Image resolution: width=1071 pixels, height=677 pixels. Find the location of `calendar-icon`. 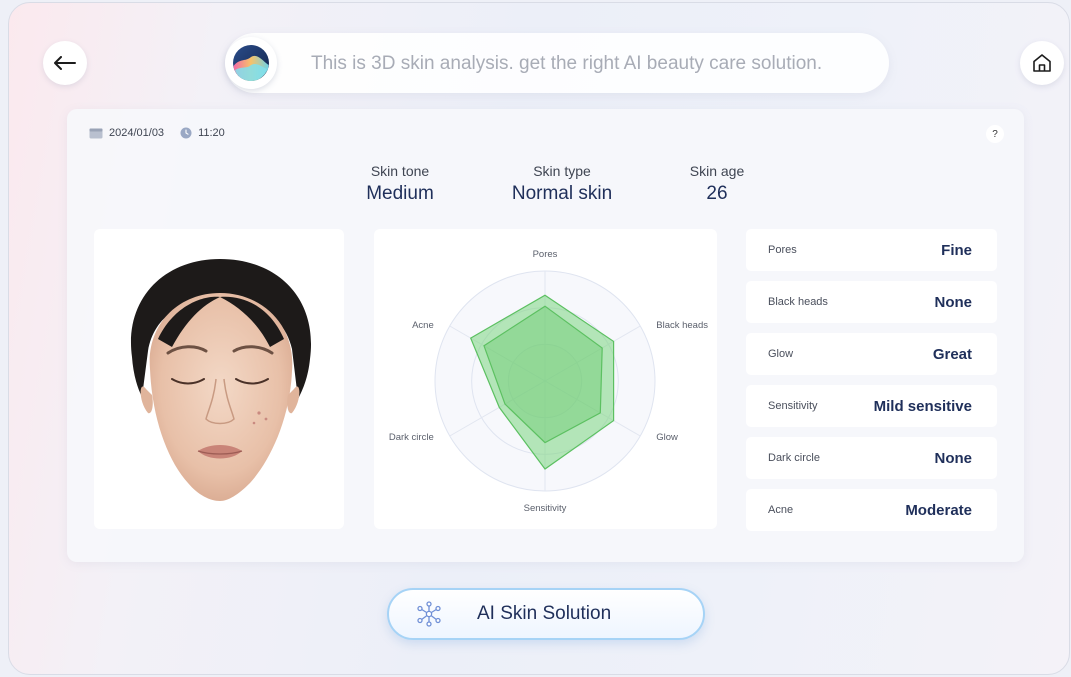

calendar-icon is located at coordinates (96, 133).